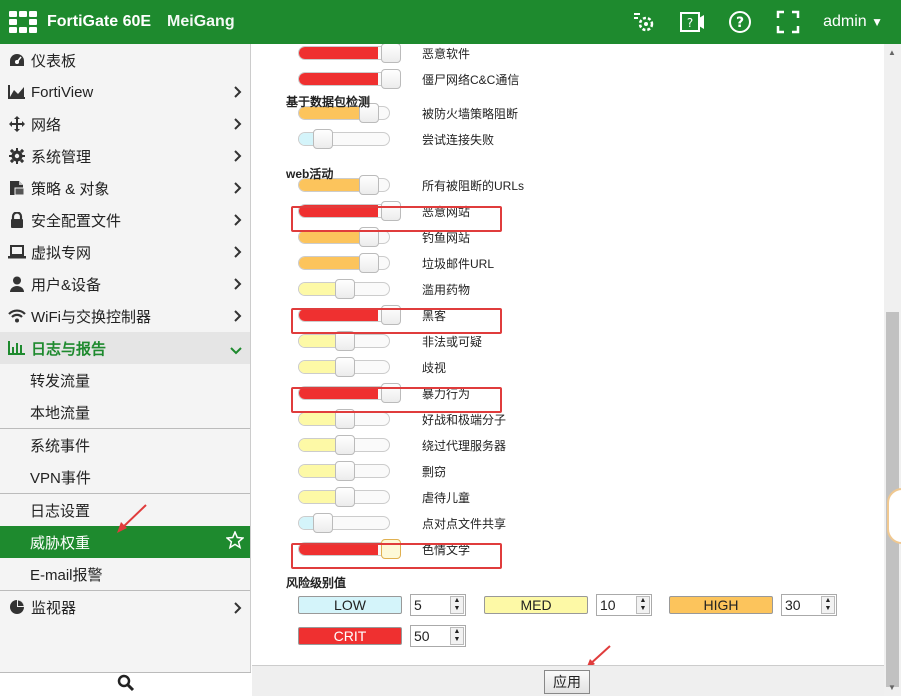 The width and height of the screenshot is (901, 696). Describe the element at coordinates (396, 556) in the screenshot. I see `highlight-box` at that location.